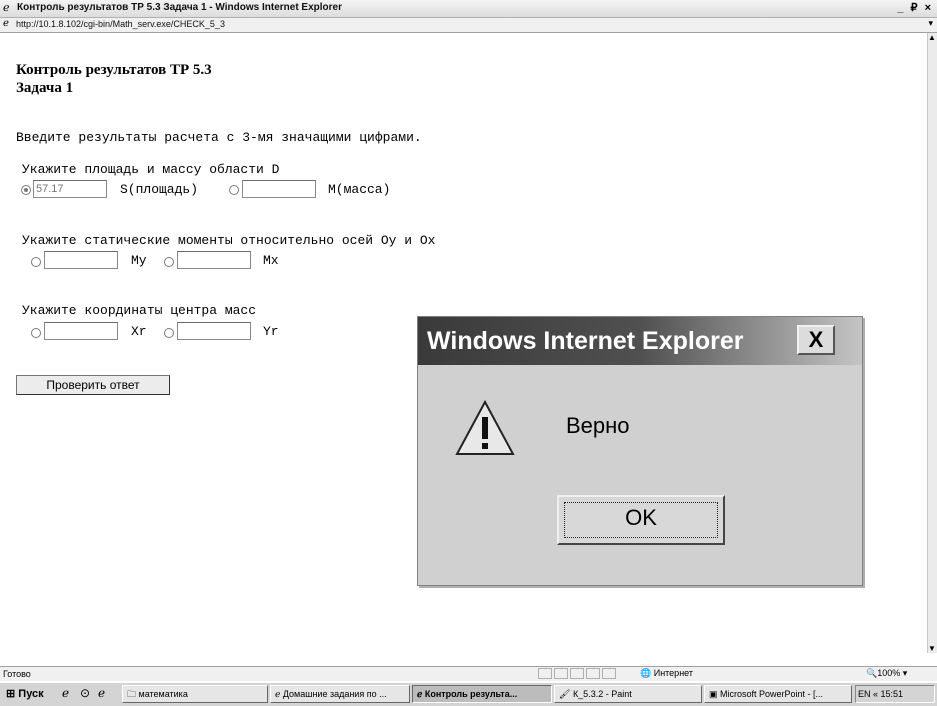 The image size is (937, 706). I want to click on vertical-scrollbar: ▲ ▼, so click(932, 343).